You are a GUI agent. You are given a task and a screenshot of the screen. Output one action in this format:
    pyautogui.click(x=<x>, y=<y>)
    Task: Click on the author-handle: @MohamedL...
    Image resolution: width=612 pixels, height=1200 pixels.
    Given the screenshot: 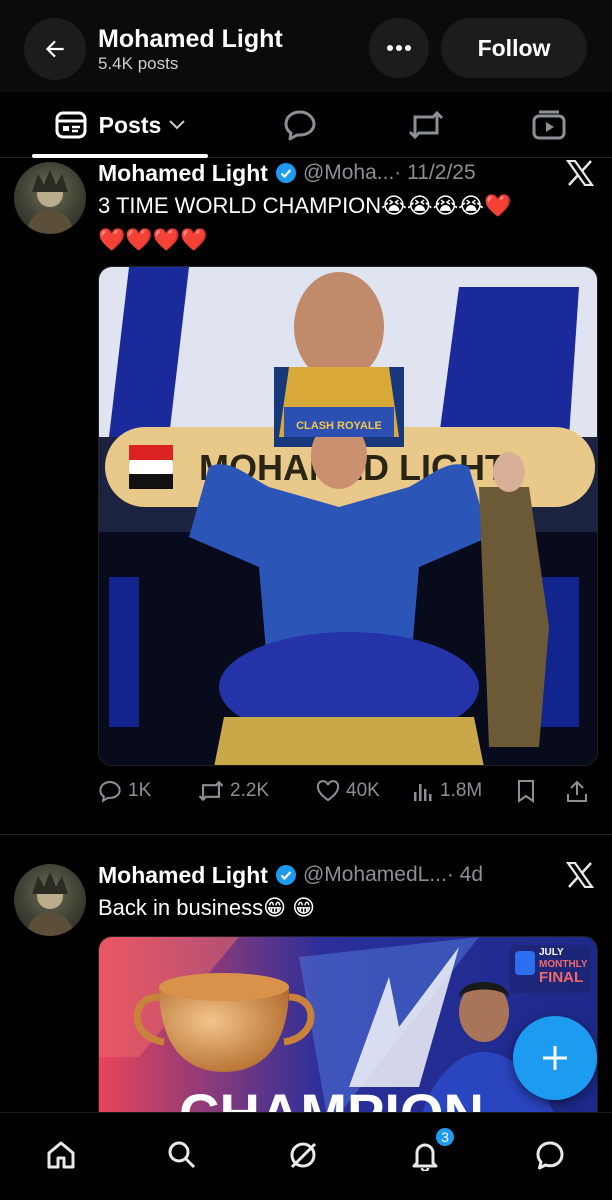 What is the action you would take?
    pyautogui.click(x=375, y=875)
    